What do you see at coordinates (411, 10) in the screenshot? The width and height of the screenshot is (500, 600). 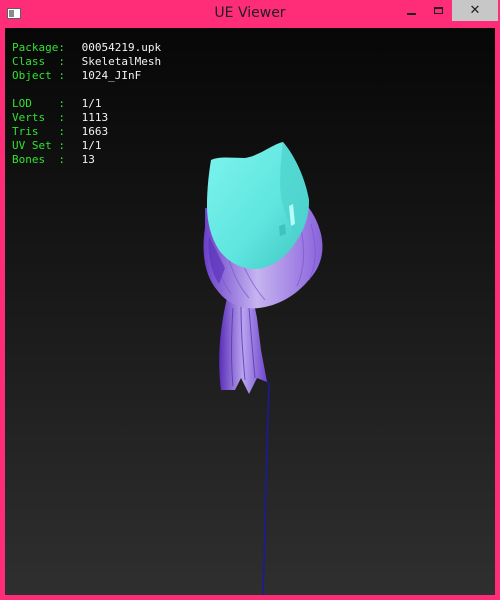 I see `minimize-button` at bounding box center [411, 10].